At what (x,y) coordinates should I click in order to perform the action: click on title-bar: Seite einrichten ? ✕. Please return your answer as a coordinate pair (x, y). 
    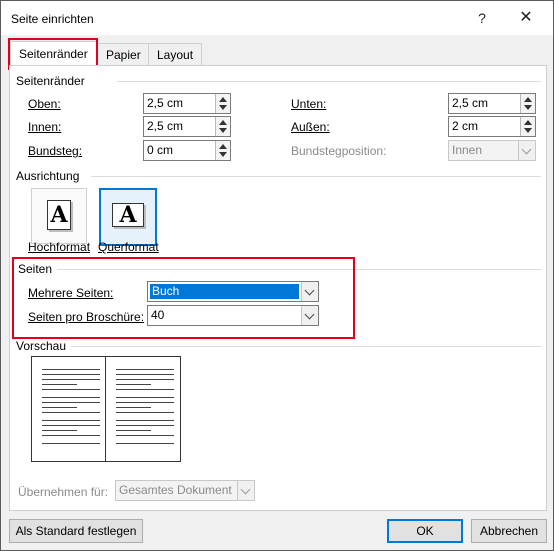
    Looking at the image, I should click on (277, 18).